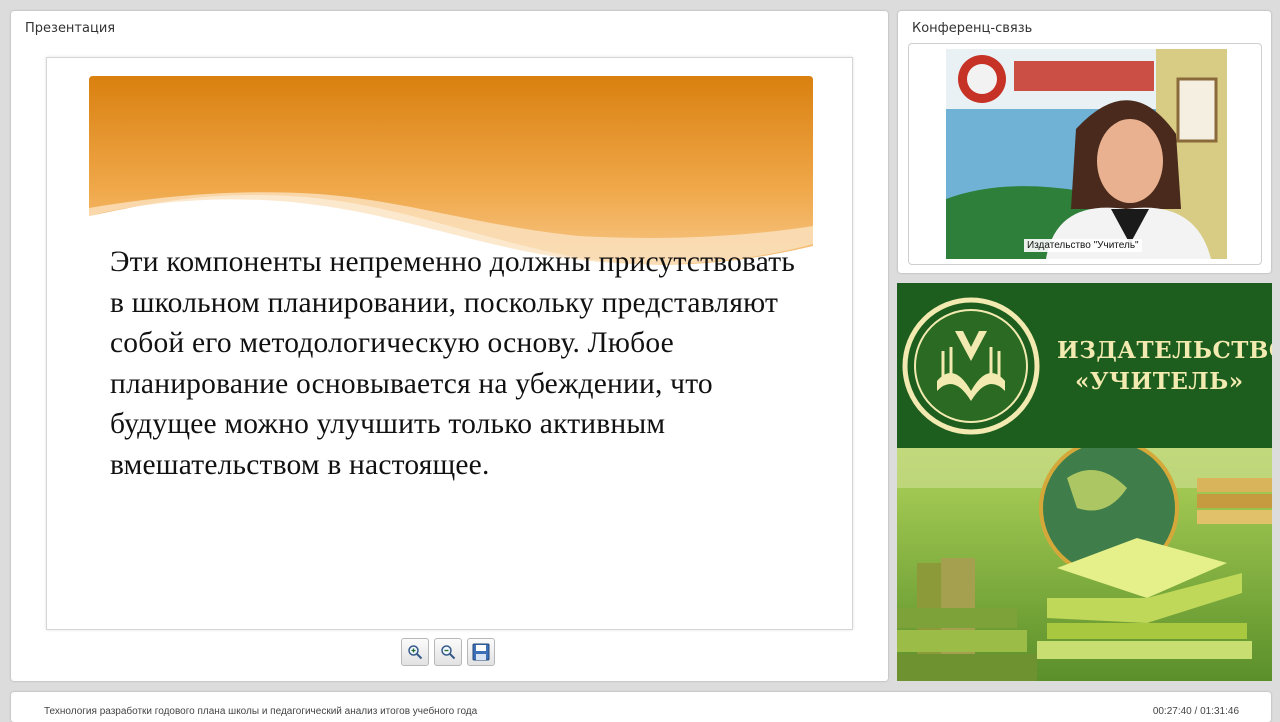  What do you see at coordinates (1084, 564) in the screenshot?
I see `books-globe-image` at bounding box center [1084, 564].